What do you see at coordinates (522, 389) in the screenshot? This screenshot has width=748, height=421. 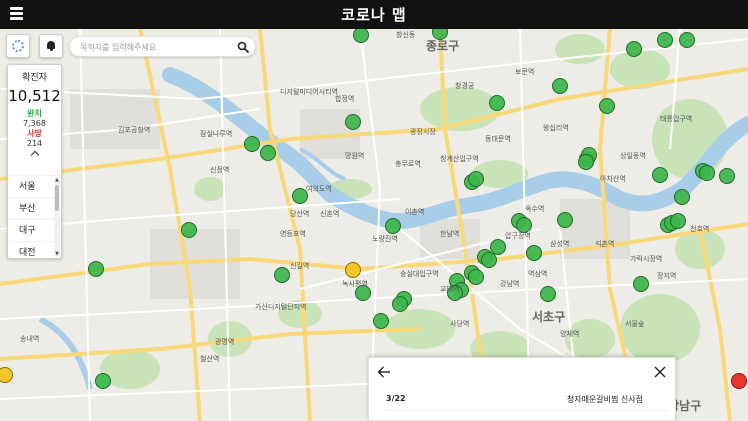 I see `case-detail-popup: 3/22 청자매운갈비찜 신사점` at bounding box center [522, 389].